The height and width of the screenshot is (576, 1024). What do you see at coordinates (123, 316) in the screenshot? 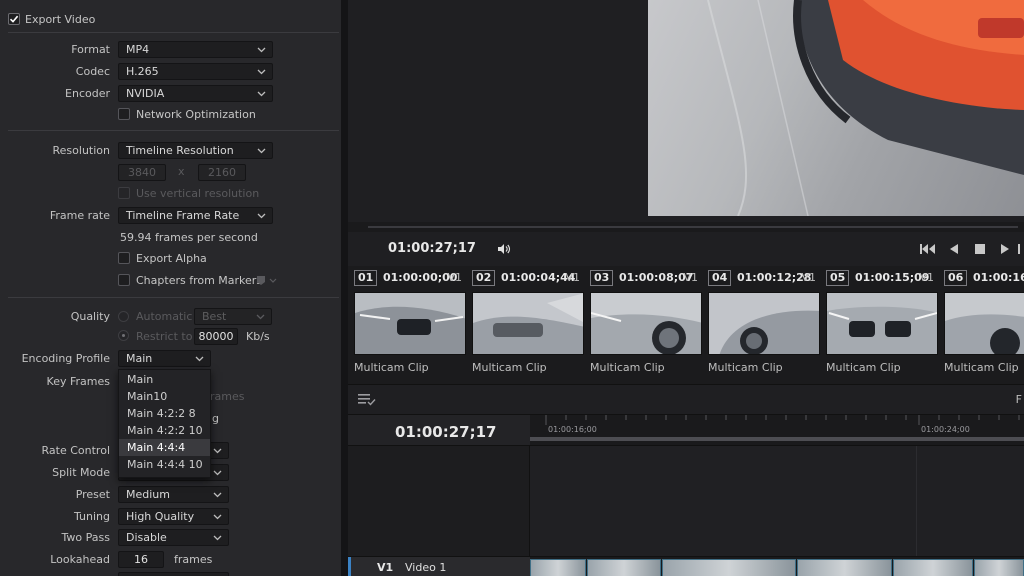
I see `quality-automatic-radio` at bounding box center [123, 316].